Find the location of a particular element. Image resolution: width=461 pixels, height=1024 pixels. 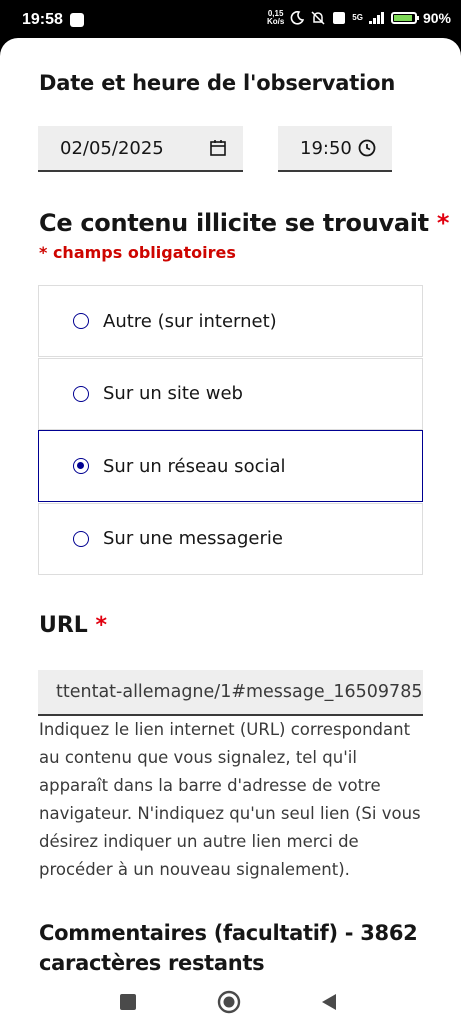

radio-option-label: Sur un réseau social is located at coordinates (194, 466).